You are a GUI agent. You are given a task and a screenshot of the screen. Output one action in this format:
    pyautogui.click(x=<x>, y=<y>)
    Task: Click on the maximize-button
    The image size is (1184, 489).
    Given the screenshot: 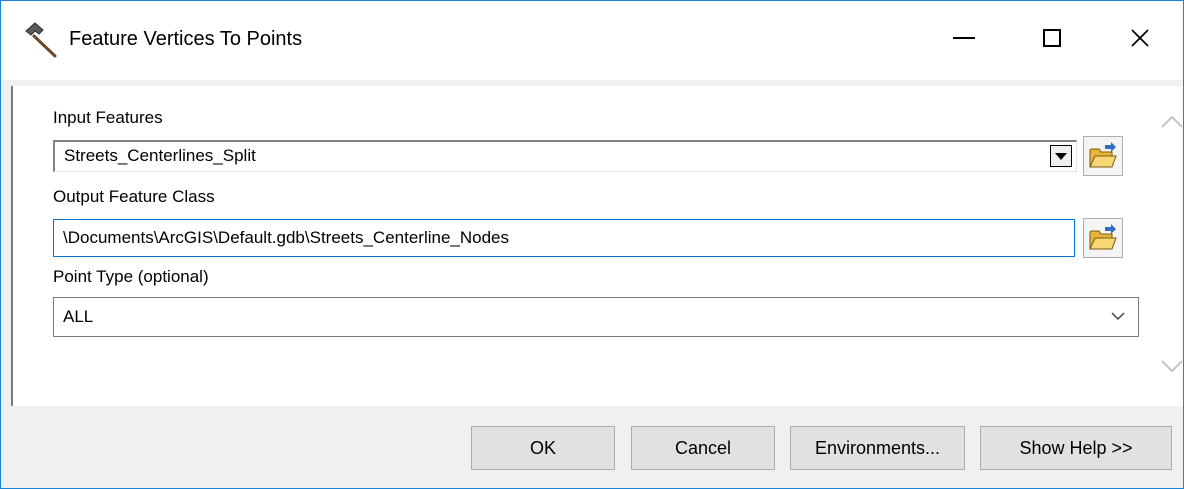 What is the action you would take?
    pyautogui.click(x=1052, y=38)
    